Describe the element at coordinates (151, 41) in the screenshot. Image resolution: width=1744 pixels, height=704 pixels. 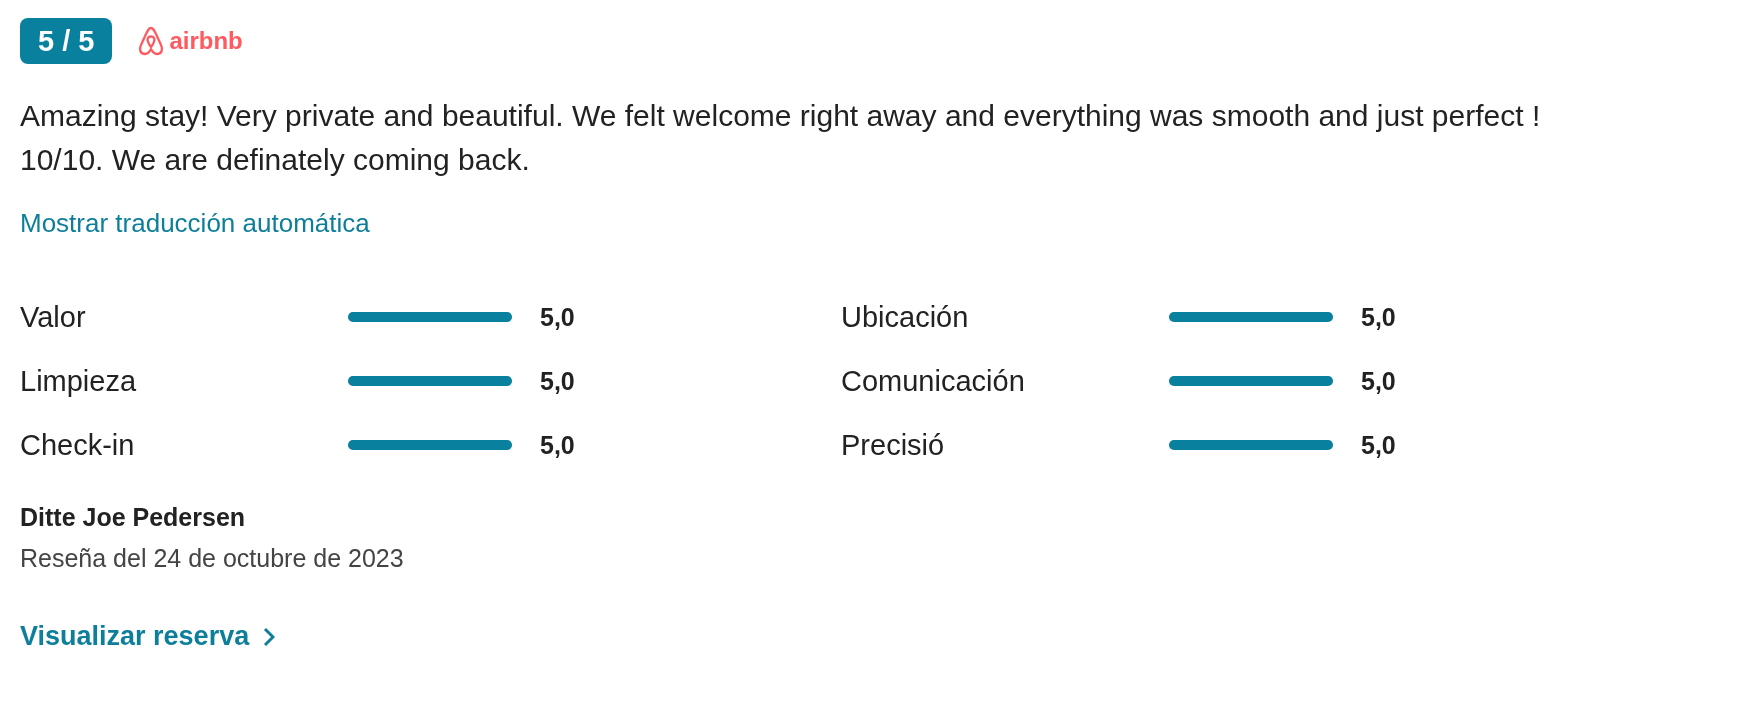
I see `airbnb-logo-icon` at that location.